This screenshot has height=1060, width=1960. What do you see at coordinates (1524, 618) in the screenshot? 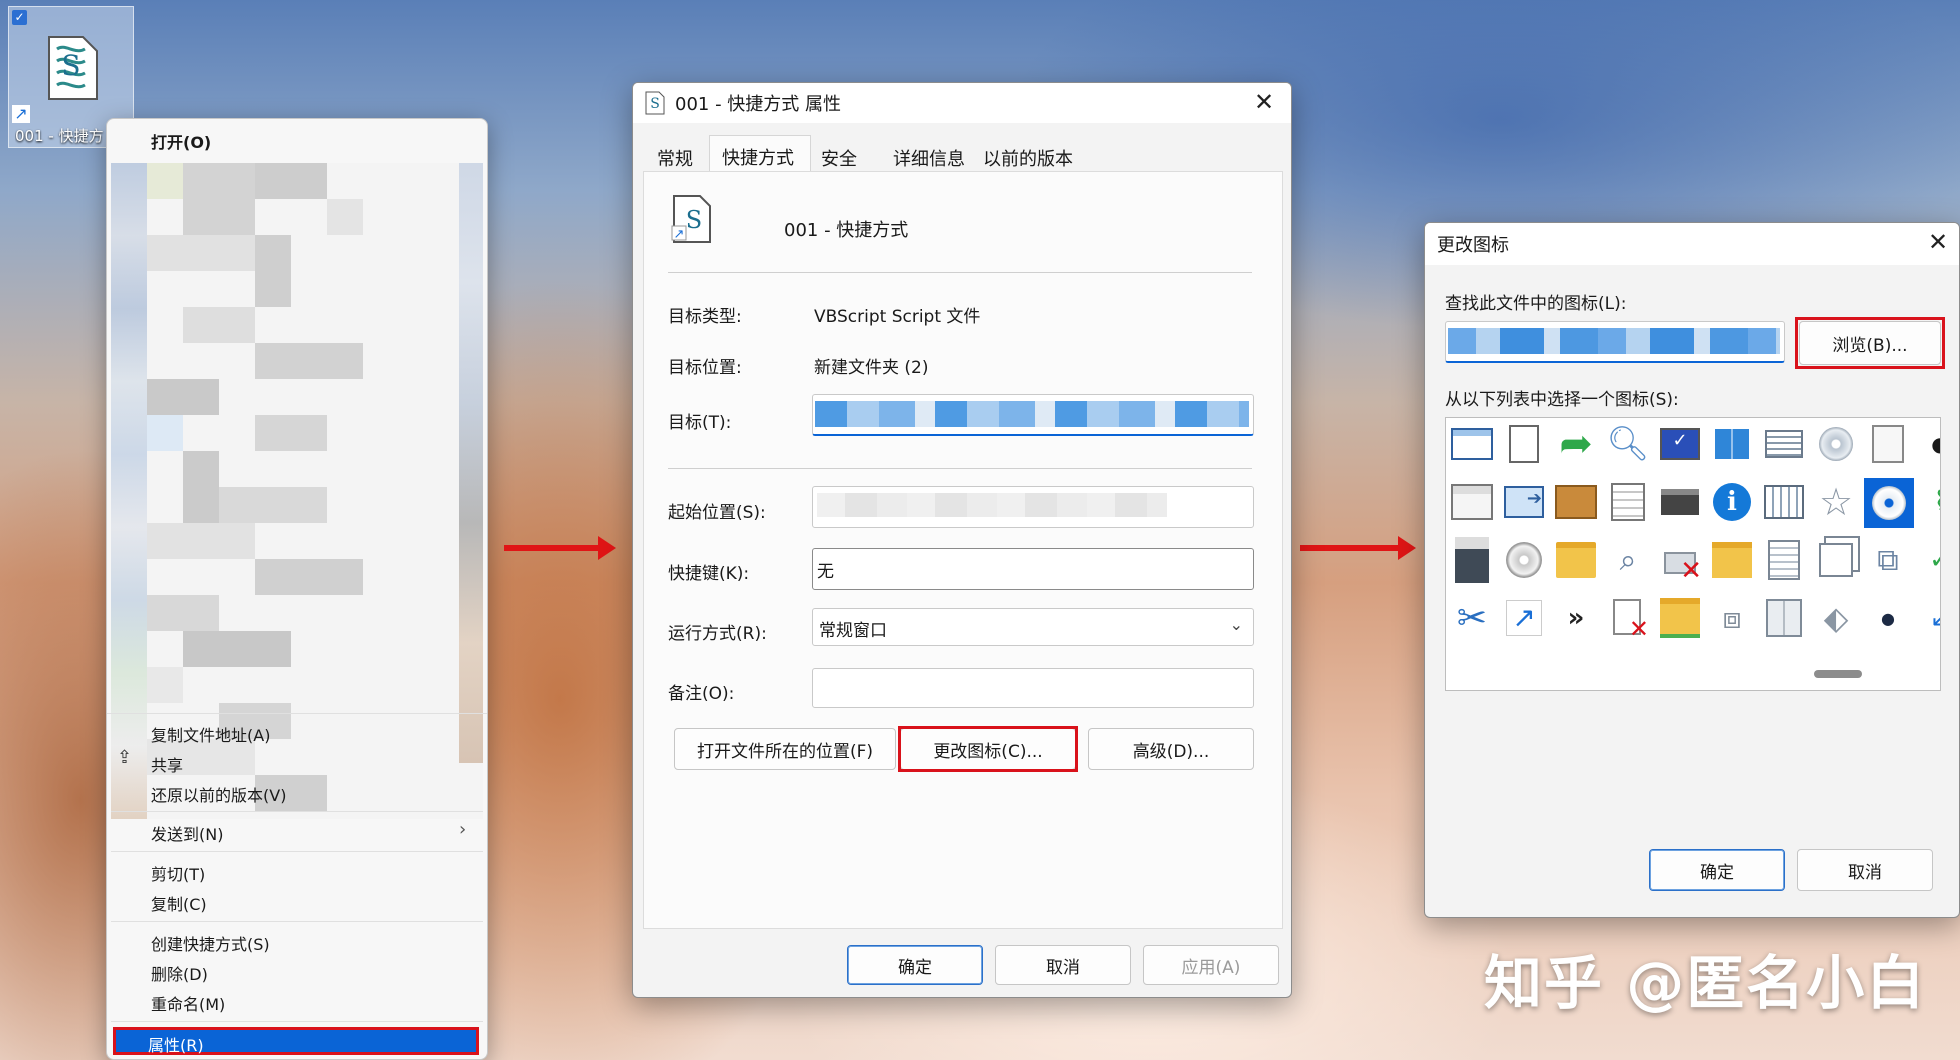
I see `shortcut-arrow-icon: ↗` at bounding box center [1524, 618].